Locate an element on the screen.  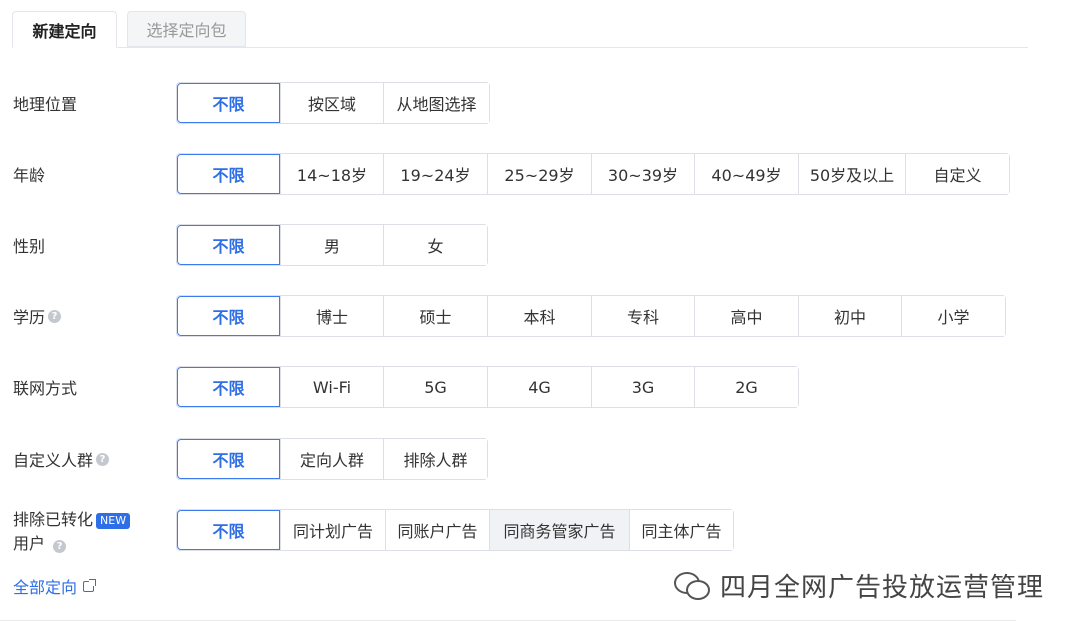
option-network-4g: 4G is located at coordinates (539, 387).